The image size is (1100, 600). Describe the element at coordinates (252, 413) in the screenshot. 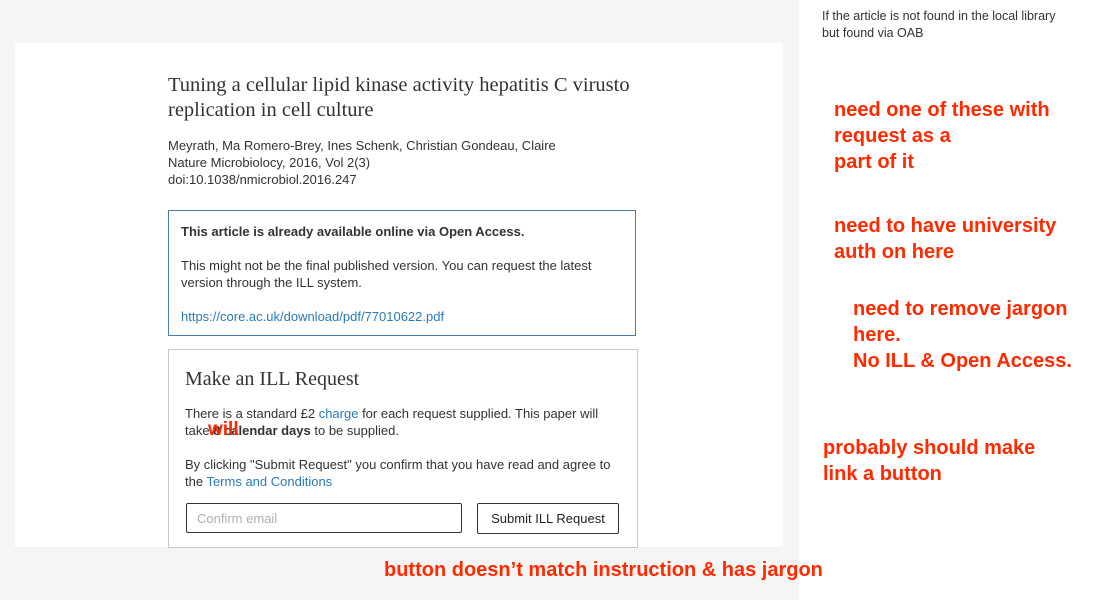

I see `fee-text-start: There is a standard £2` at that location.